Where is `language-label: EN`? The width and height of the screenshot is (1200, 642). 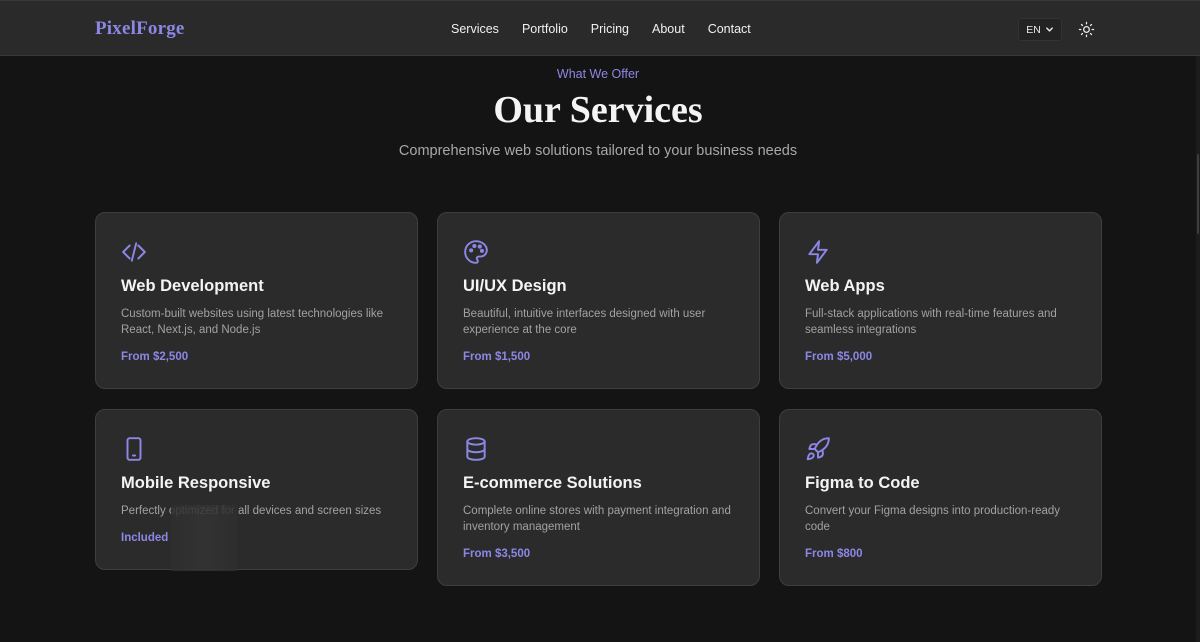 language-label: EN is located at coordinates (1033, 29).